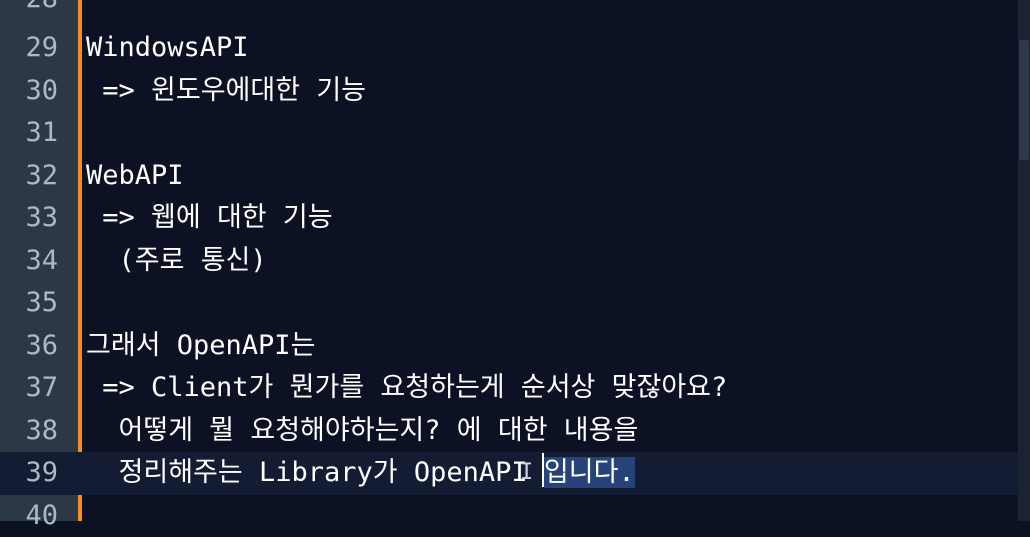  What do you see at coordinates (29, 473) in the screenshot?
I see `line-number: 39` at bounding box center [29, 473].